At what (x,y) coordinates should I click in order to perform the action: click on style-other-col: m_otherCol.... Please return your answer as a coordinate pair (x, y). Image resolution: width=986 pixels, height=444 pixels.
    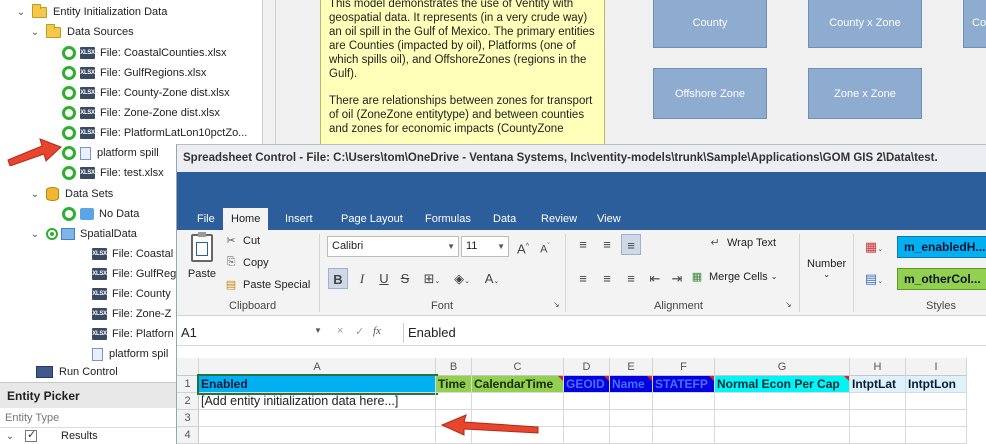
    Looking at the image, I should click on (941, 279).